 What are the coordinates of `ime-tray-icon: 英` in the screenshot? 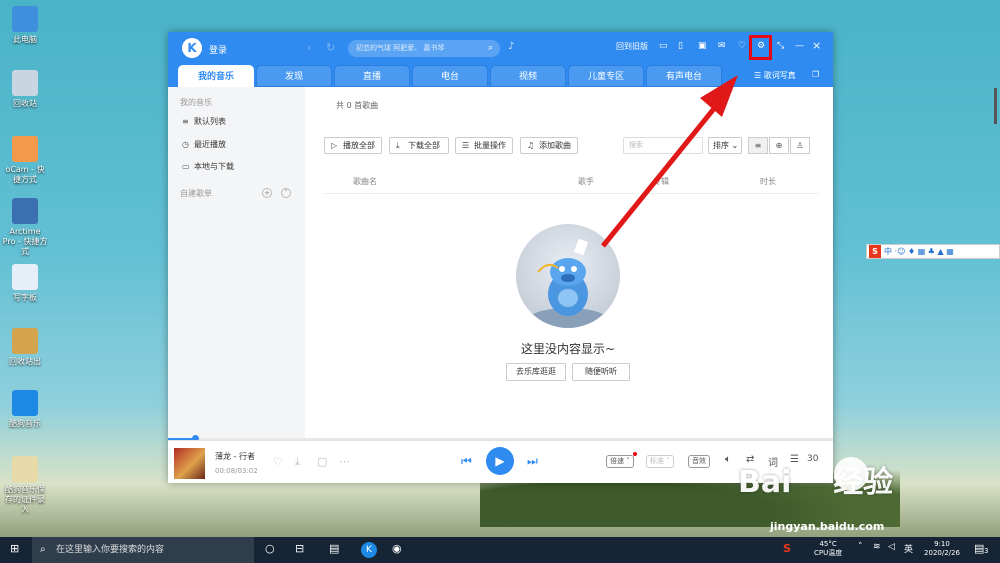 It's located at (908, 548).